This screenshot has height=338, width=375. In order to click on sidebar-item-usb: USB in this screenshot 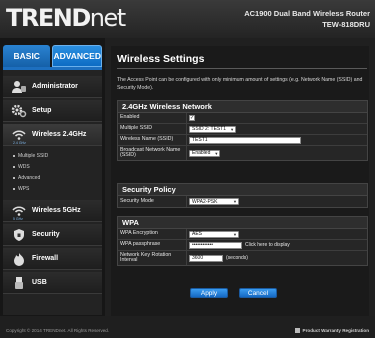, I will do `click(52, 283)`.